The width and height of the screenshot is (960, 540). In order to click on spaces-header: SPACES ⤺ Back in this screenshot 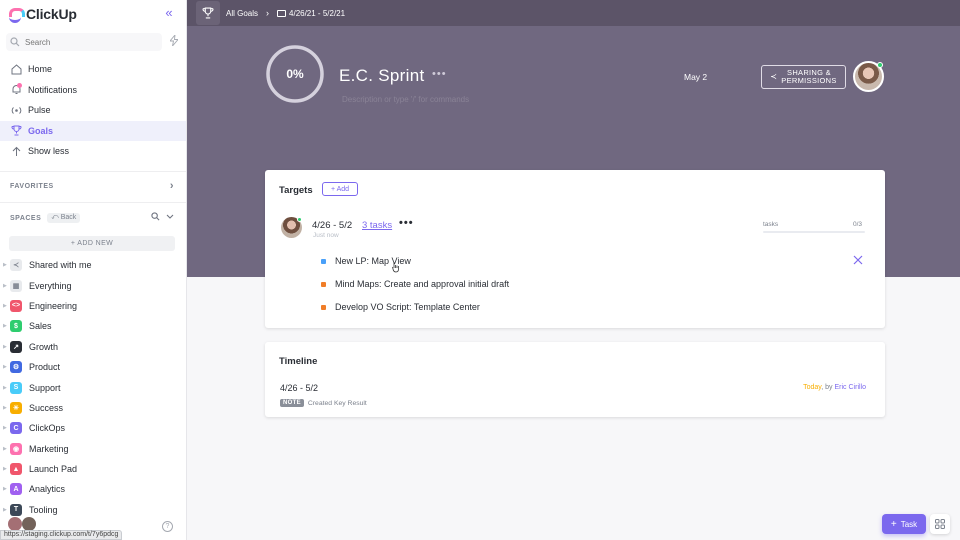, I will do `click(93, 218)`.